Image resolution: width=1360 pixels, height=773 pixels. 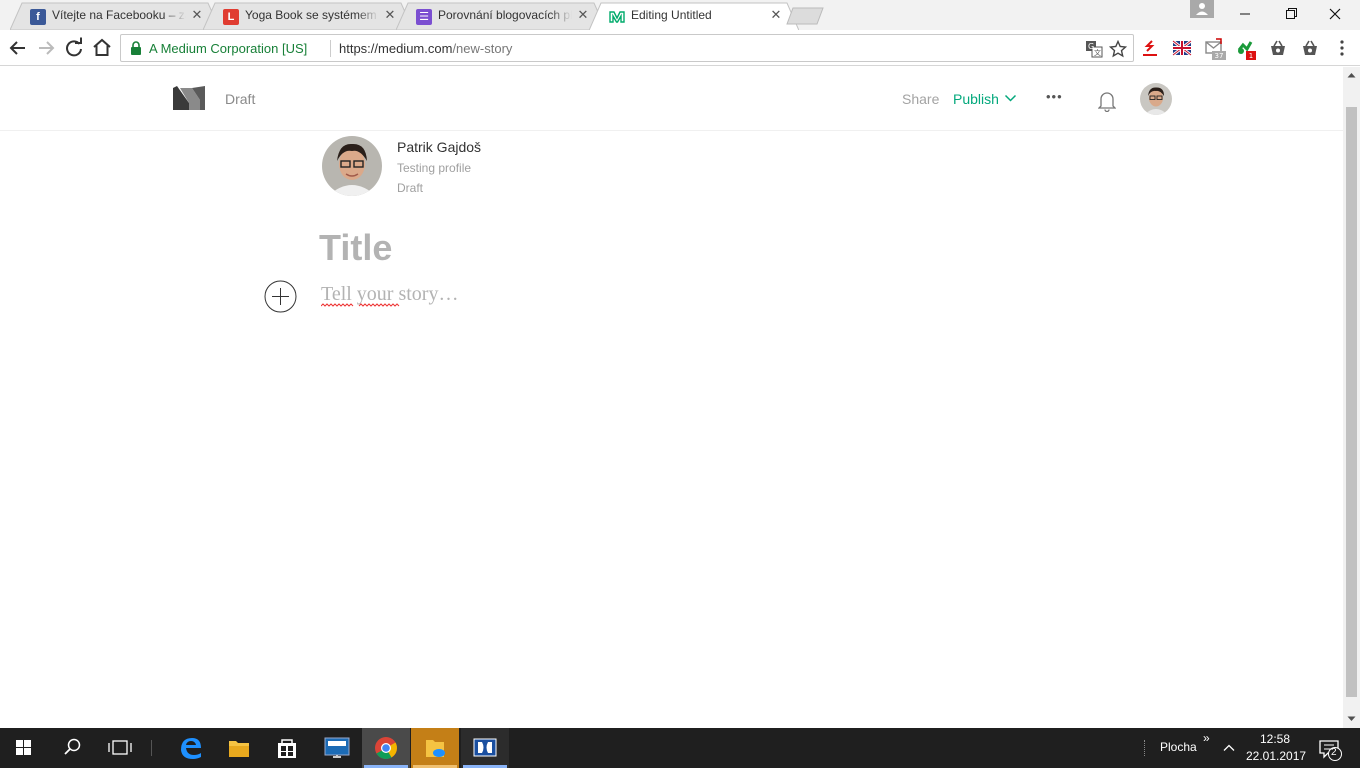 I want to click on tab-blog-platforms: ☰ Porovnání blogovacích platforem ✕, so click(x=501, y=16).